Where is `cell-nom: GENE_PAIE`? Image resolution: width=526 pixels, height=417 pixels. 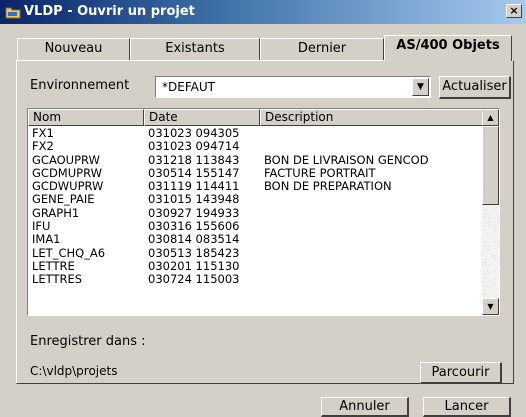 cell-nom: GENE_PAIE is located at coordinates (63, 199).